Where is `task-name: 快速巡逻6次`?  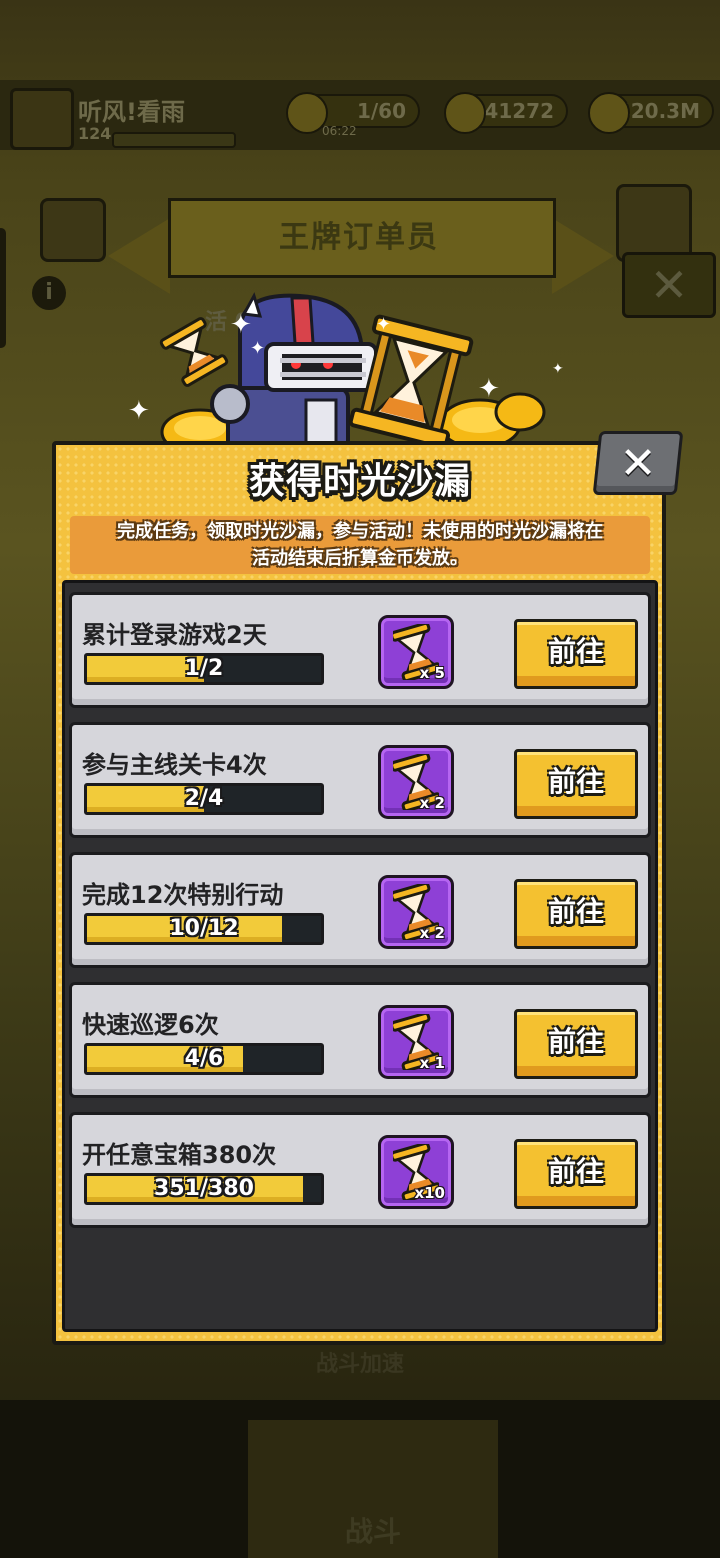
task-name: 快速巡逻6次 is located at coordinates (150, 1025).